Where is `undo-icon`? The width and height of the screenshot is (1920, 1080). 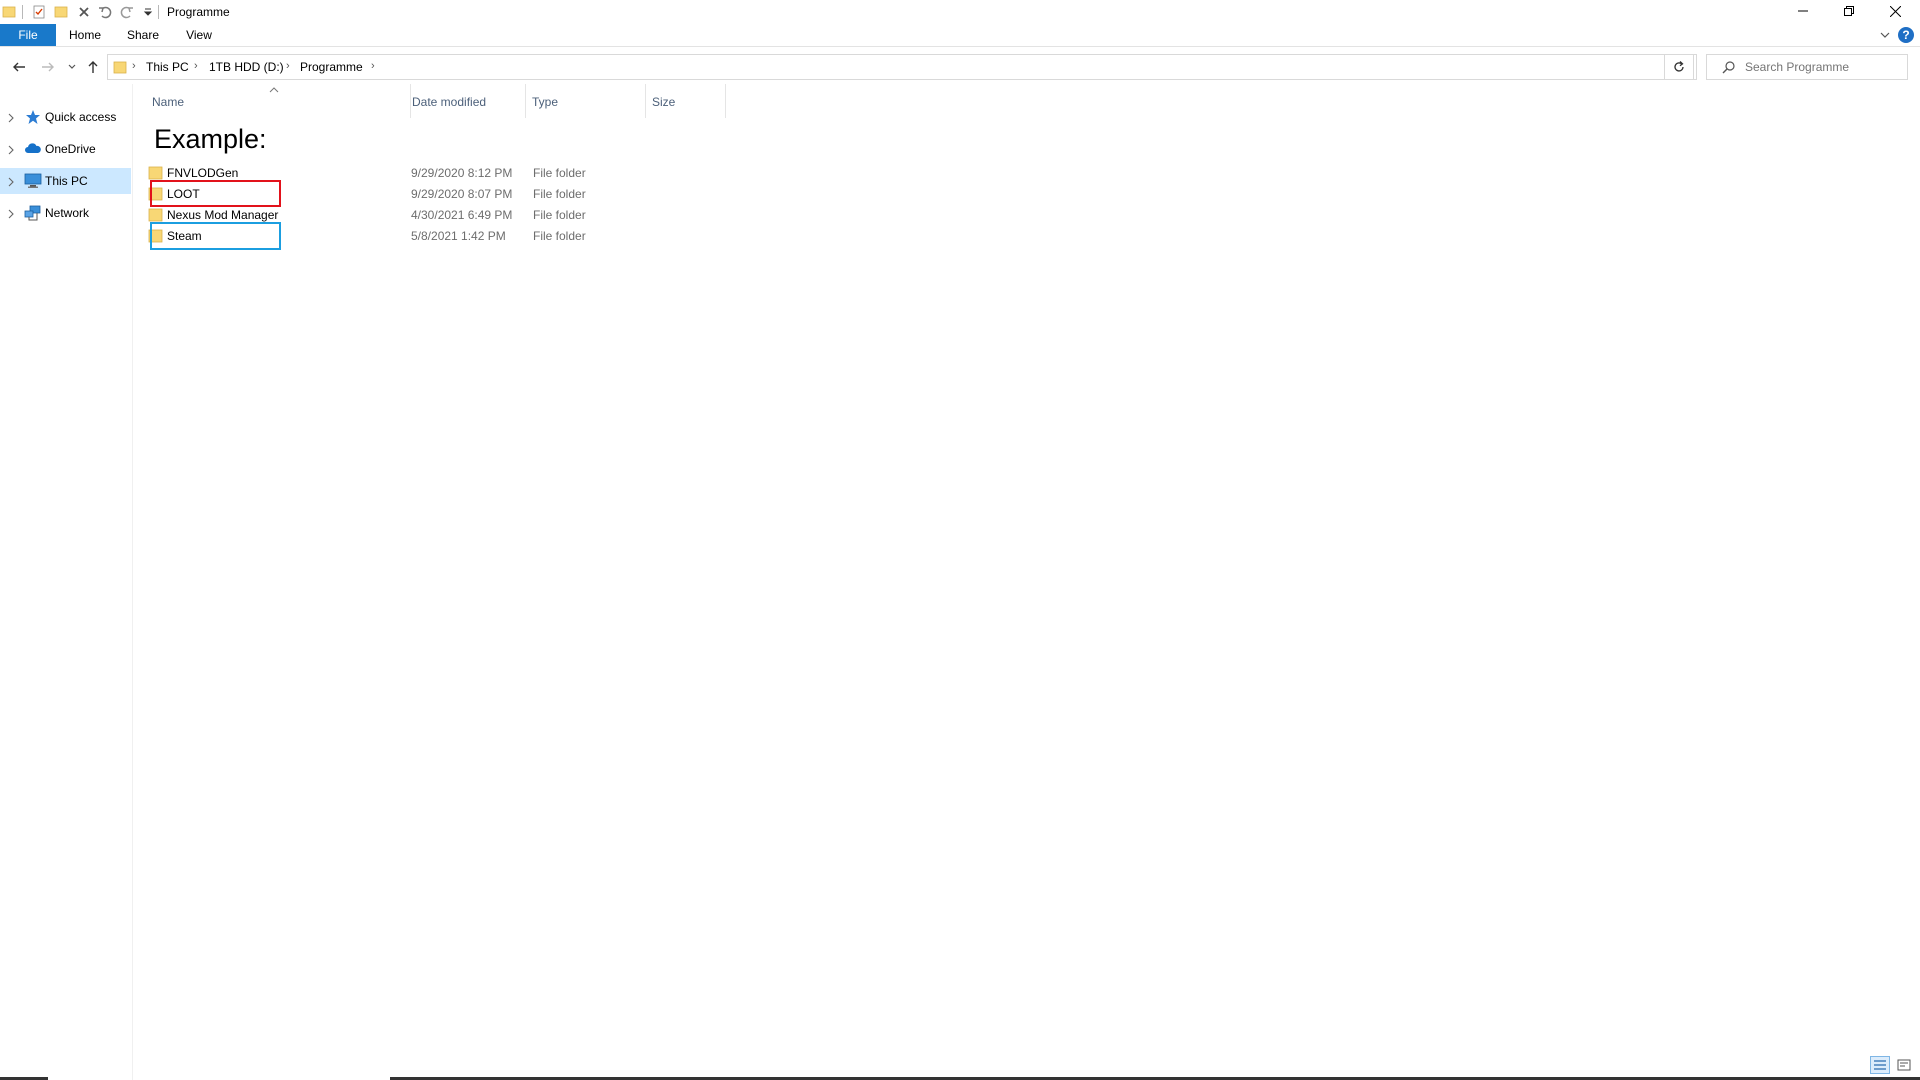
undo-icon is located at coordinates (105, 12).